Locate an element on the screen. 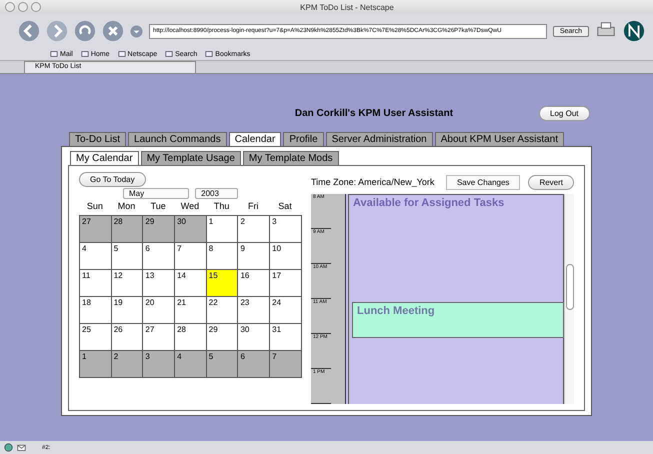  stop-icon is located at coordinates (113, 31).